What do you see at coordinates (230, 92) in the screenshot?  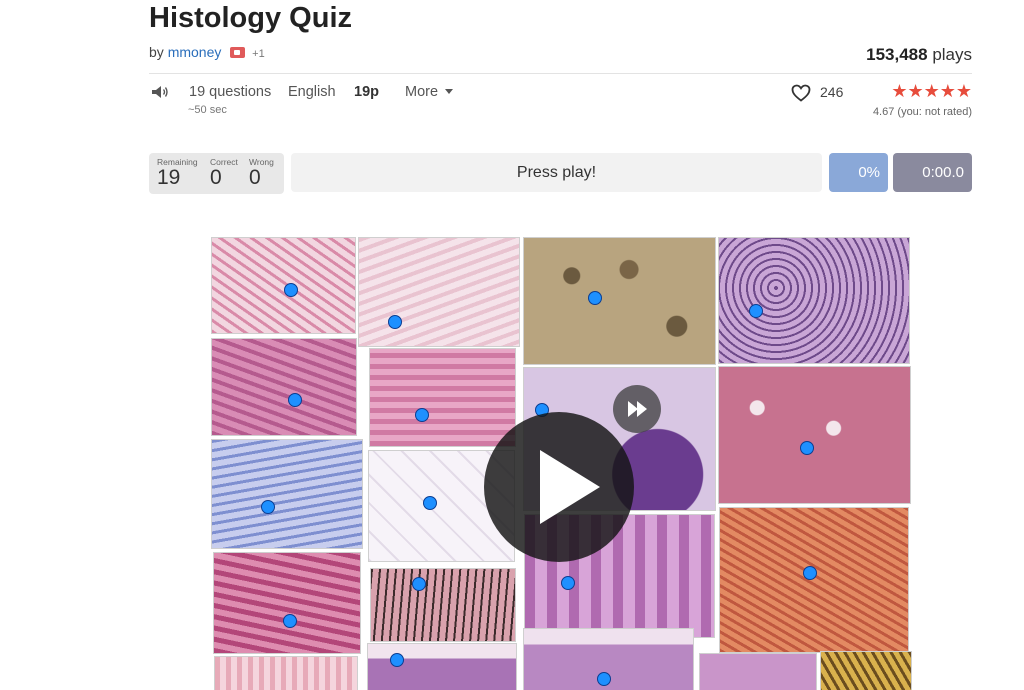 I see `question-count: 19 questions` at bounding box center [230, 92].